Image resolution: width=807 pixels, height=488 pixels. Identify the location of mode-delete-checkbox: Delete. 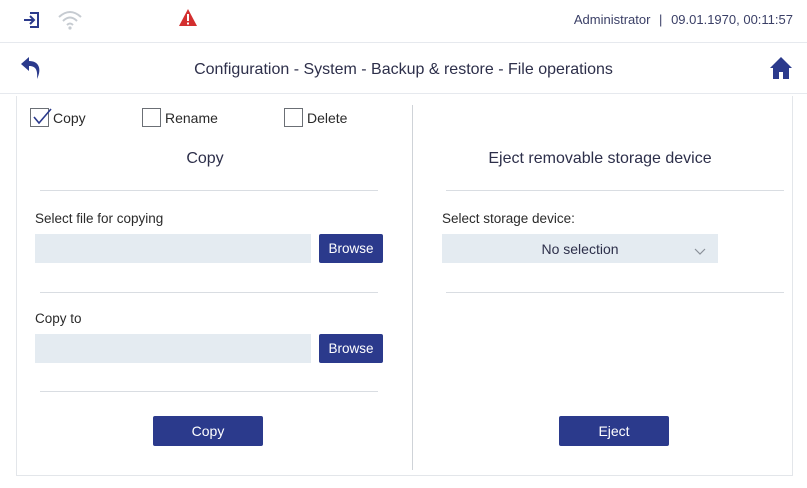
(315, 117).